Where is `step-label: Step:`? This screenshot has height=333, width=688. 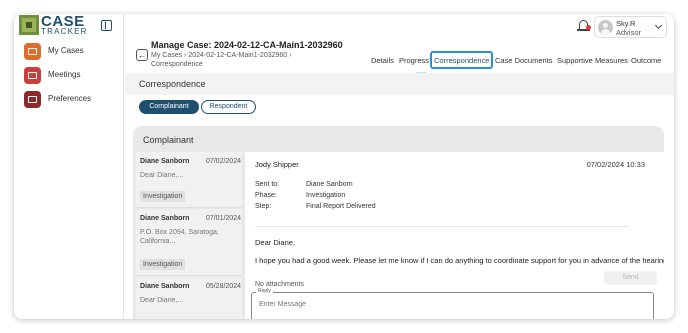 step-label: Step: is located at coordinates (263, 206).